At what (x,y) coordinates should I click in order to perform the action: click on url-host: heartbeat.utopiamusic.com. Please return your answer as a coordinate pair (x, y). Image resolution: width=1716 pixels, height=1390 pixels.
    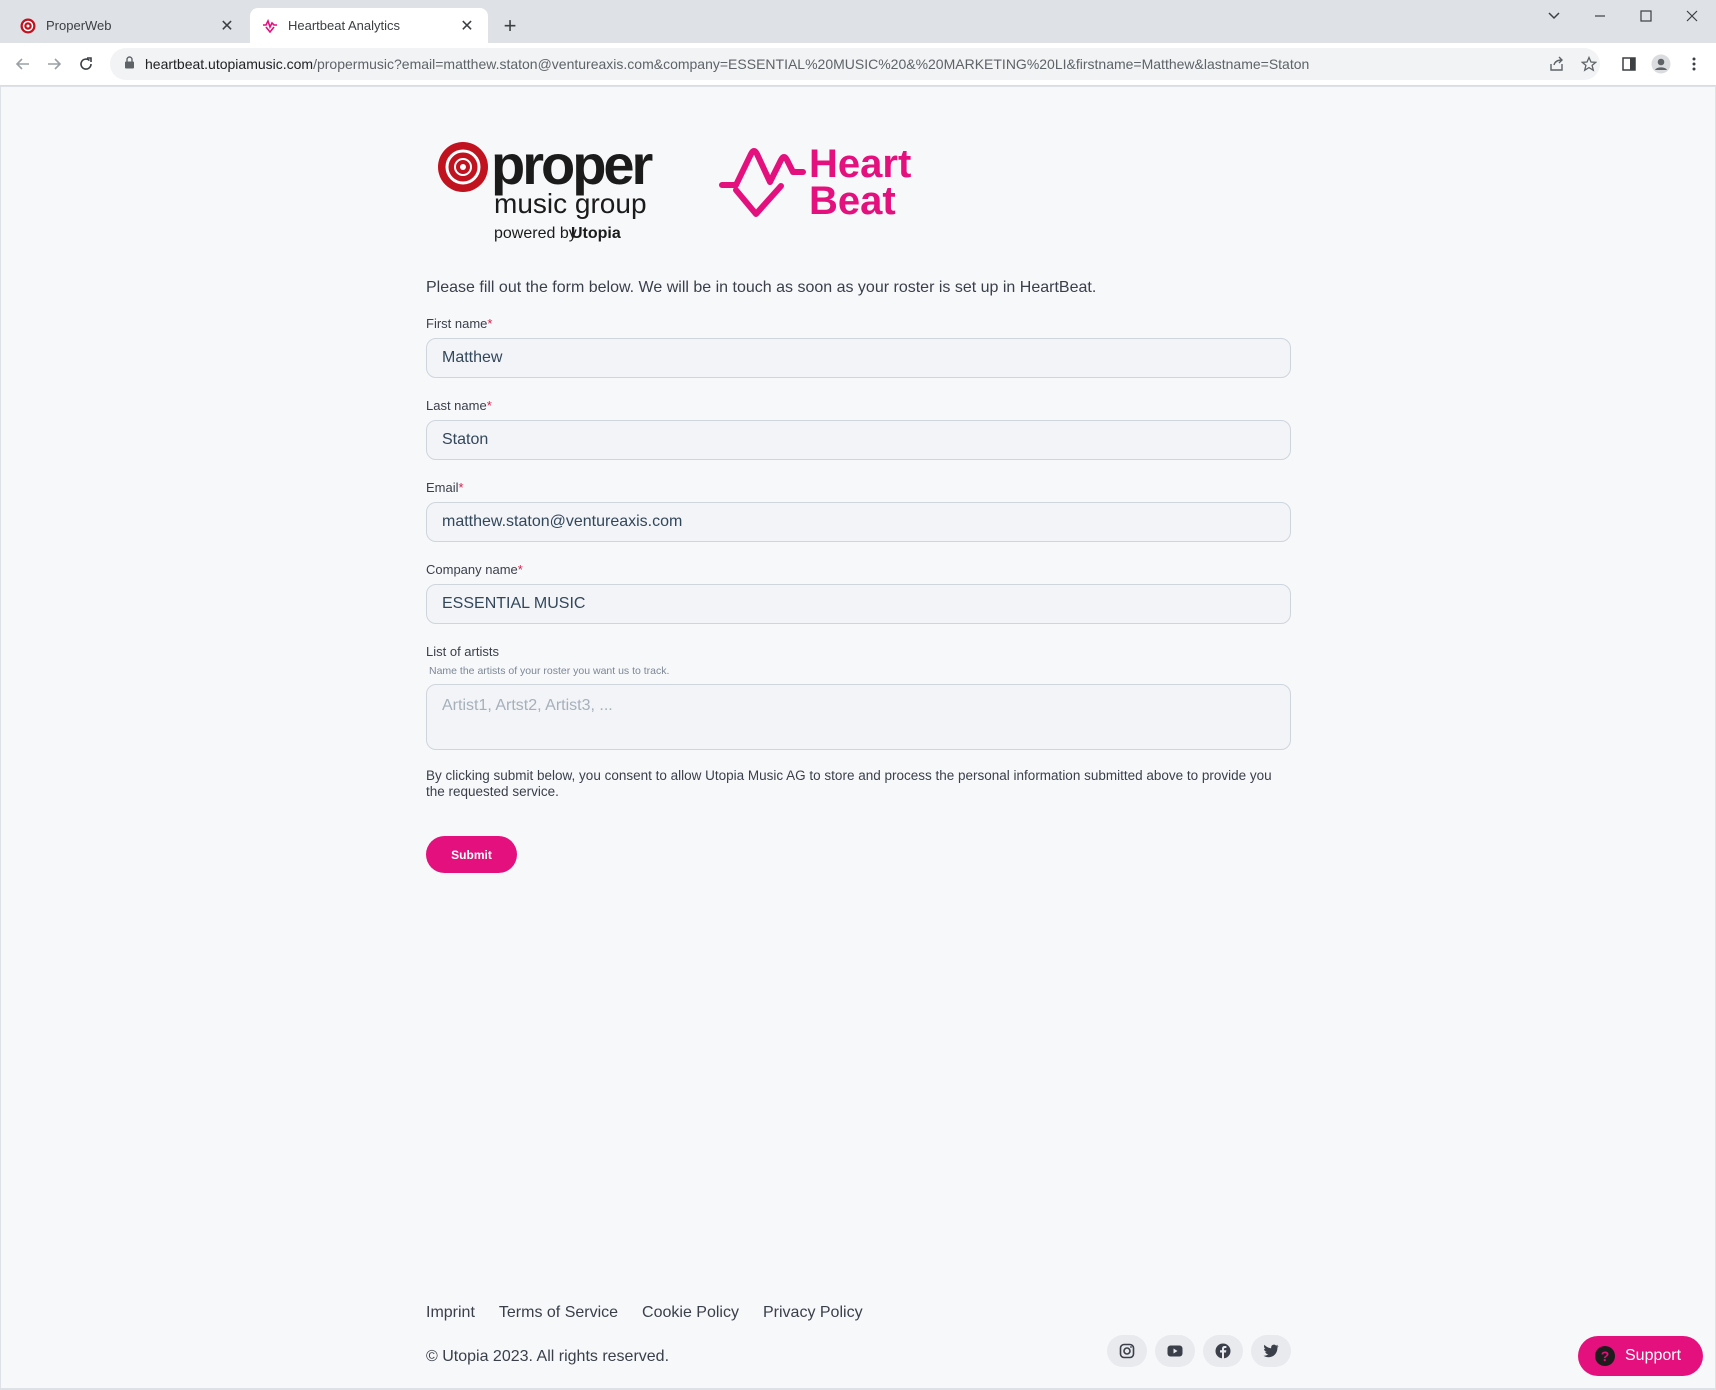
    Looking at the image, I should click on (229, 64).